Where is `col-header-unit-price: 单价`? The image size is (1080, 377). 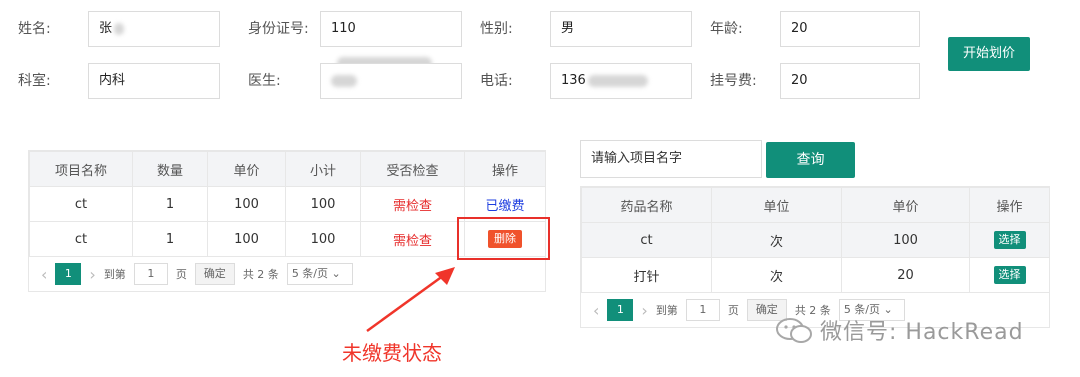 col-header-unit-price: 单价 is located at coordinates (246, 169).